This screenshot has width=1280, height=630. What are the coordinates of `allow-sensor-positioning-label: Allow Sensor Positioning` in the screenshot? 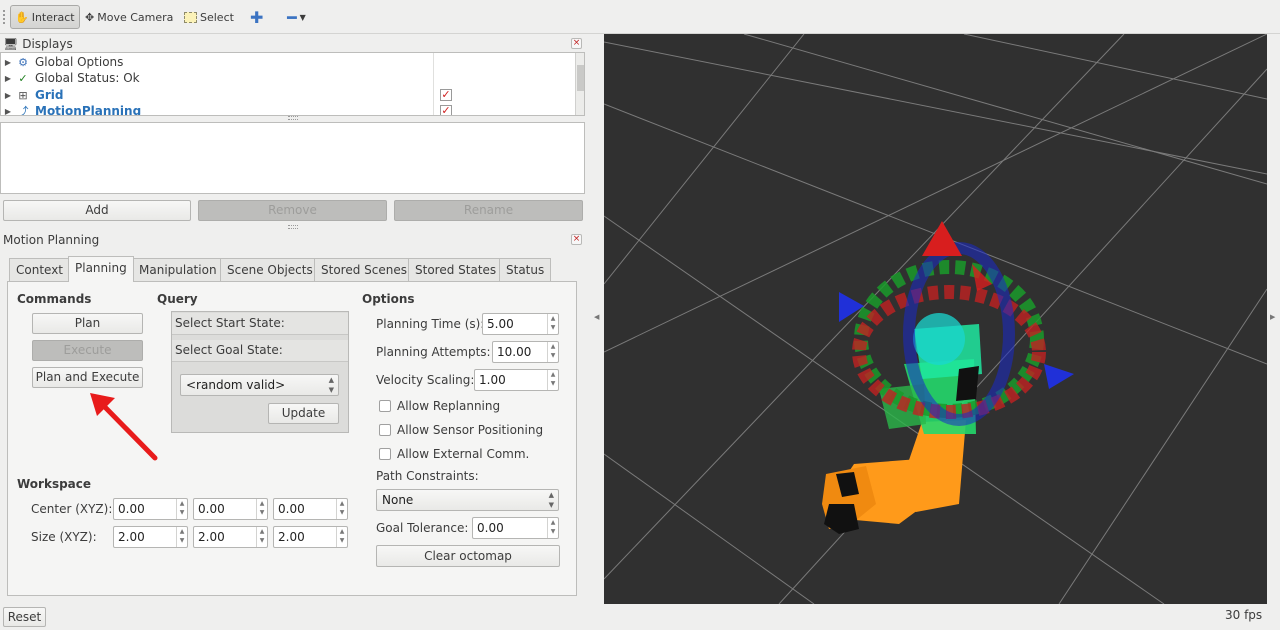 It's located at (470, 430).